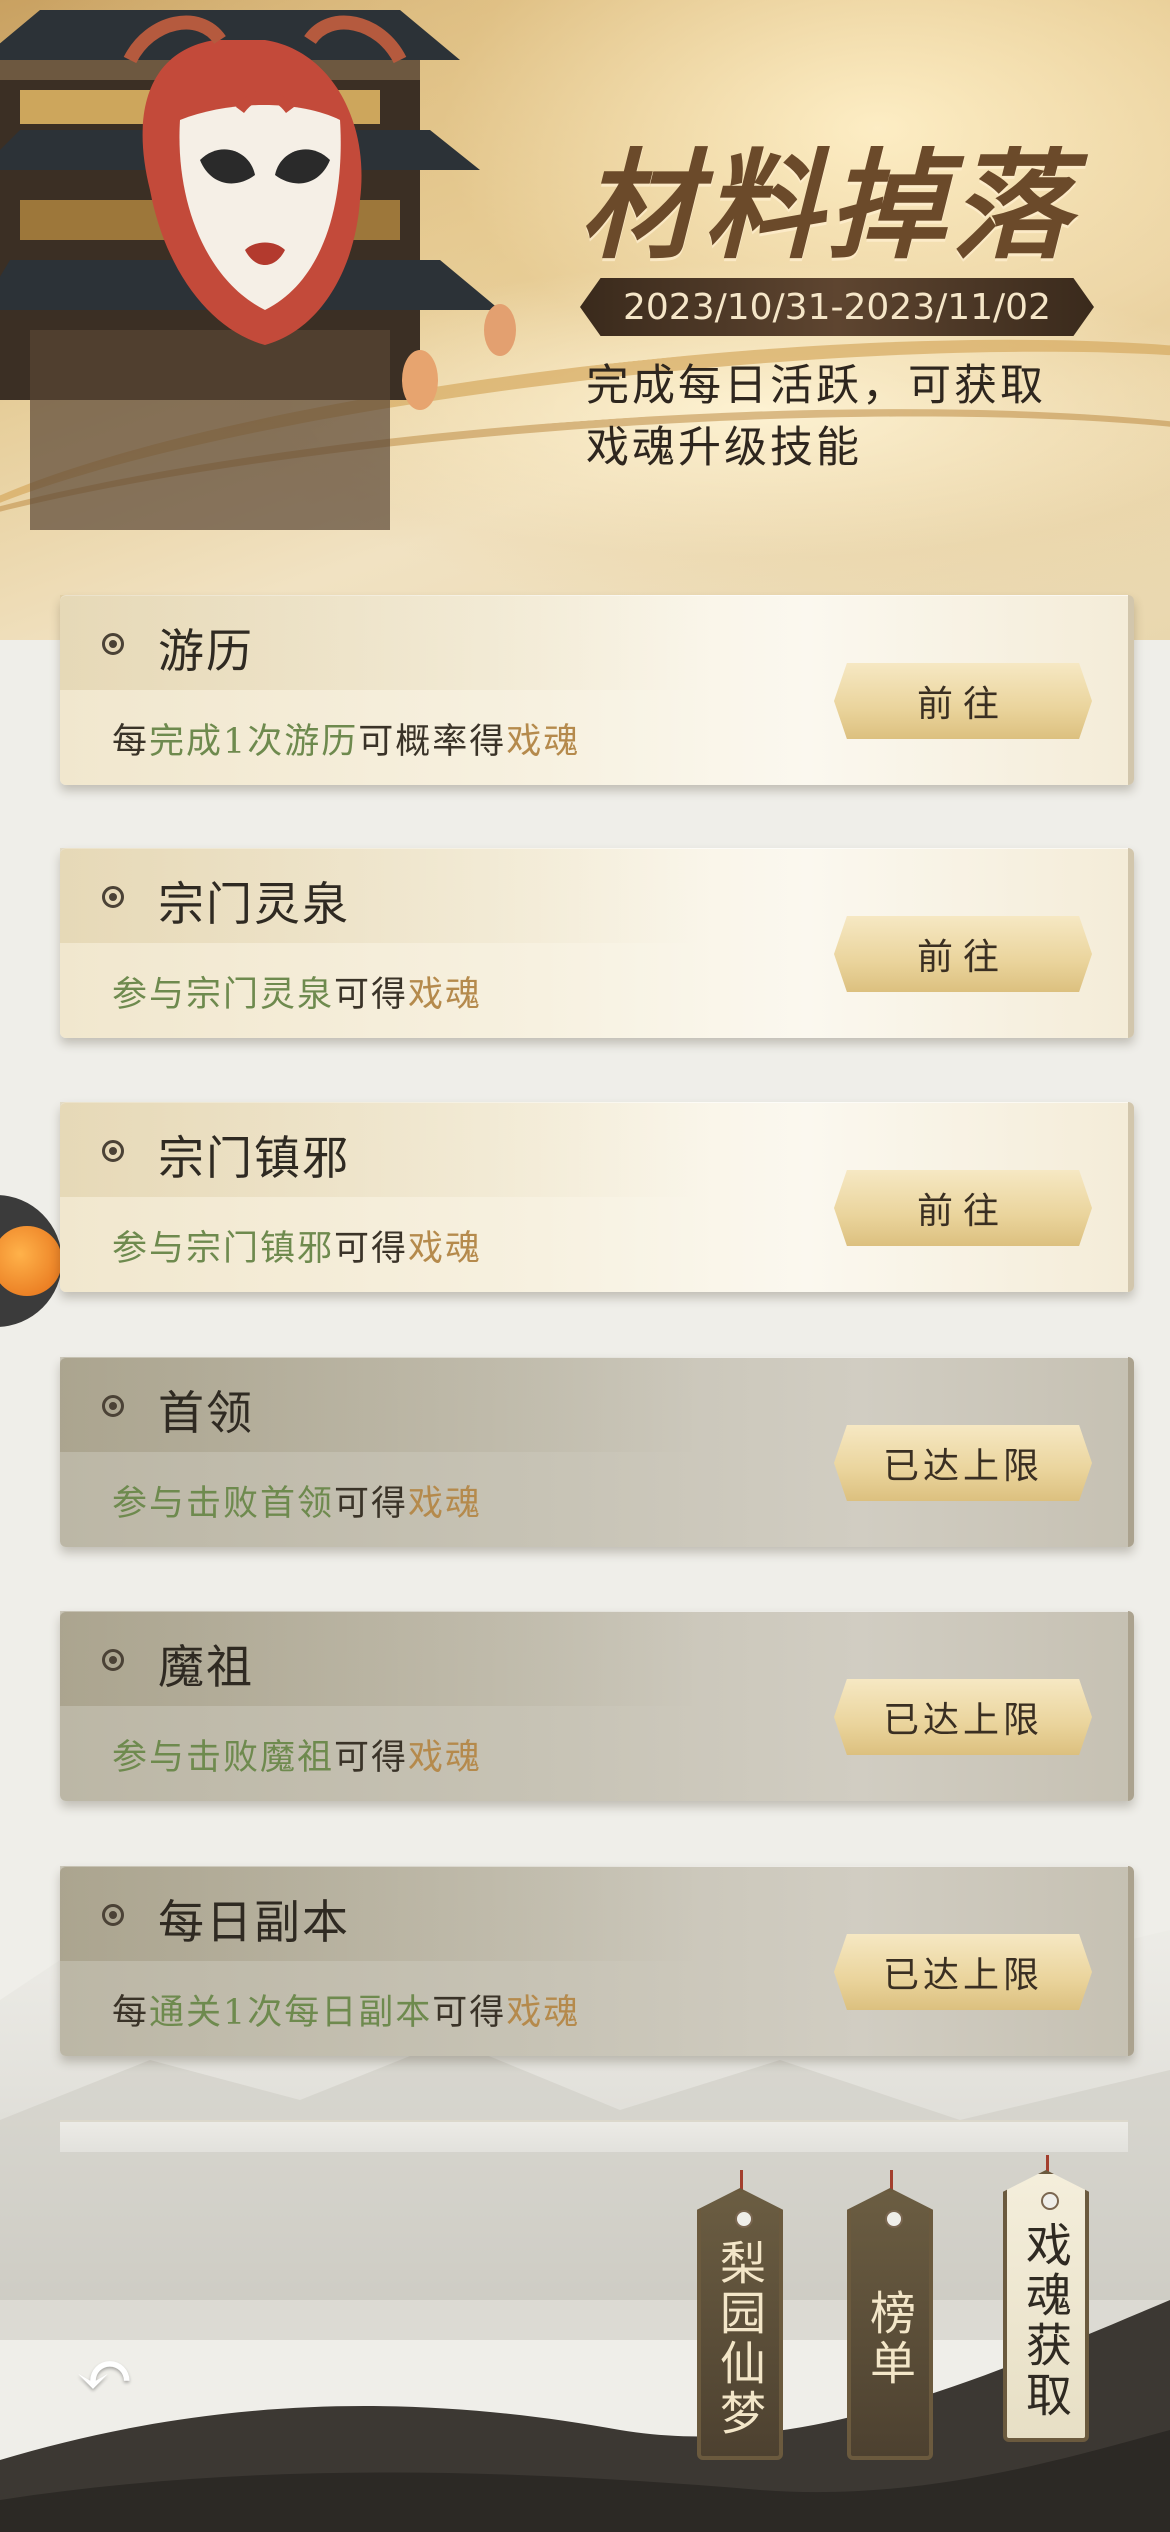  I want to click on task-title: 宗门镇邪, so click(254, 1158).